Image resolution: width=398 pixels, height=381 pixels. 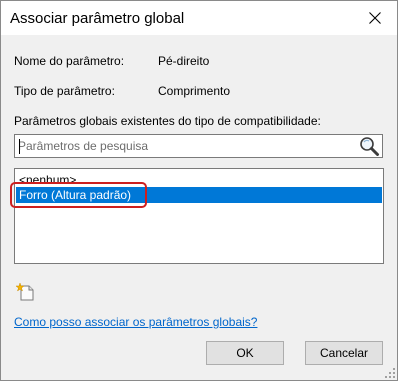 I want to click on text-caret, so click(x=19, y=146).